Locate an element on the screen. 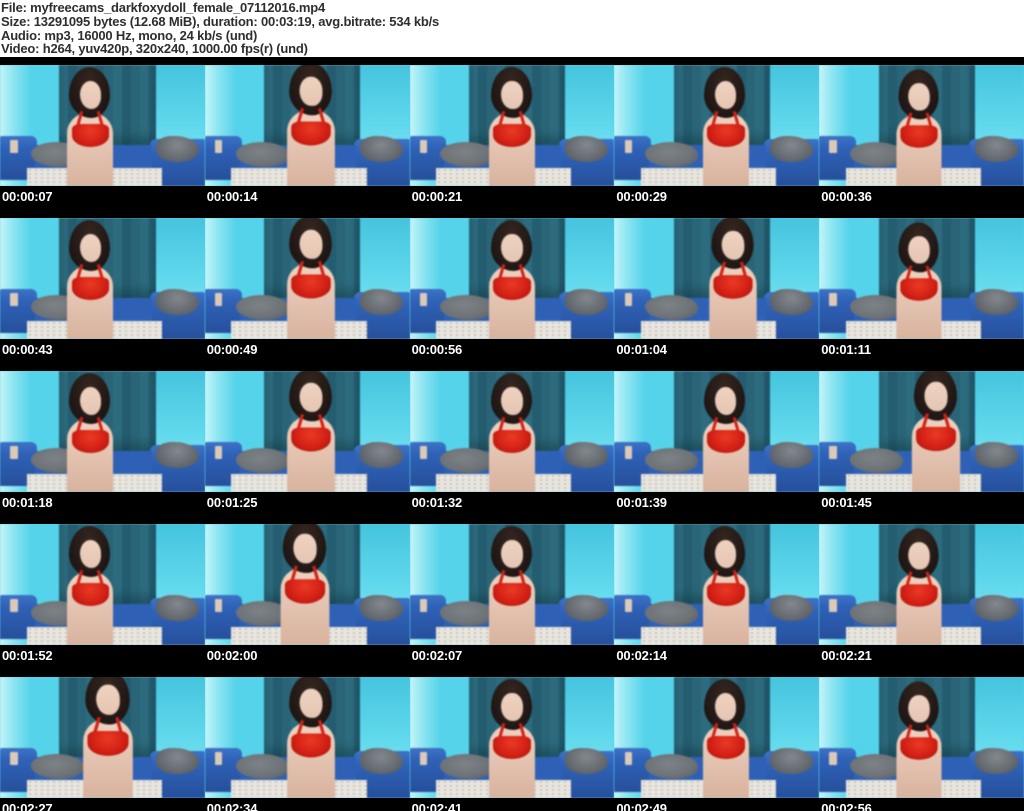 The width and height of the screenshot is (1024, 811). thumbnail-cell: 00:01:04 is located at coordinates (717, 290).